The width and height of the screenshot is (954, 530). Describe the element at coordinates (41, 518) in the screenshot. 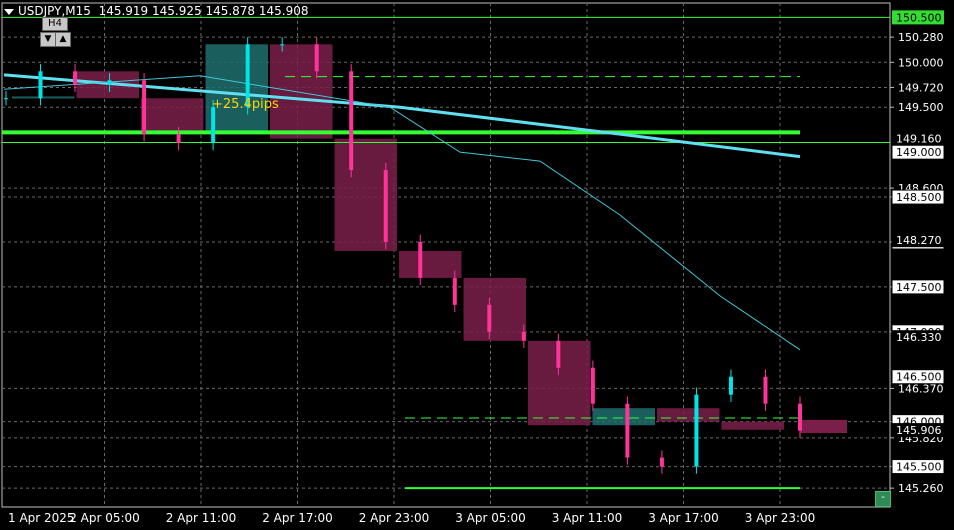

I see `time-label: 1 Apr 2025` at that location.